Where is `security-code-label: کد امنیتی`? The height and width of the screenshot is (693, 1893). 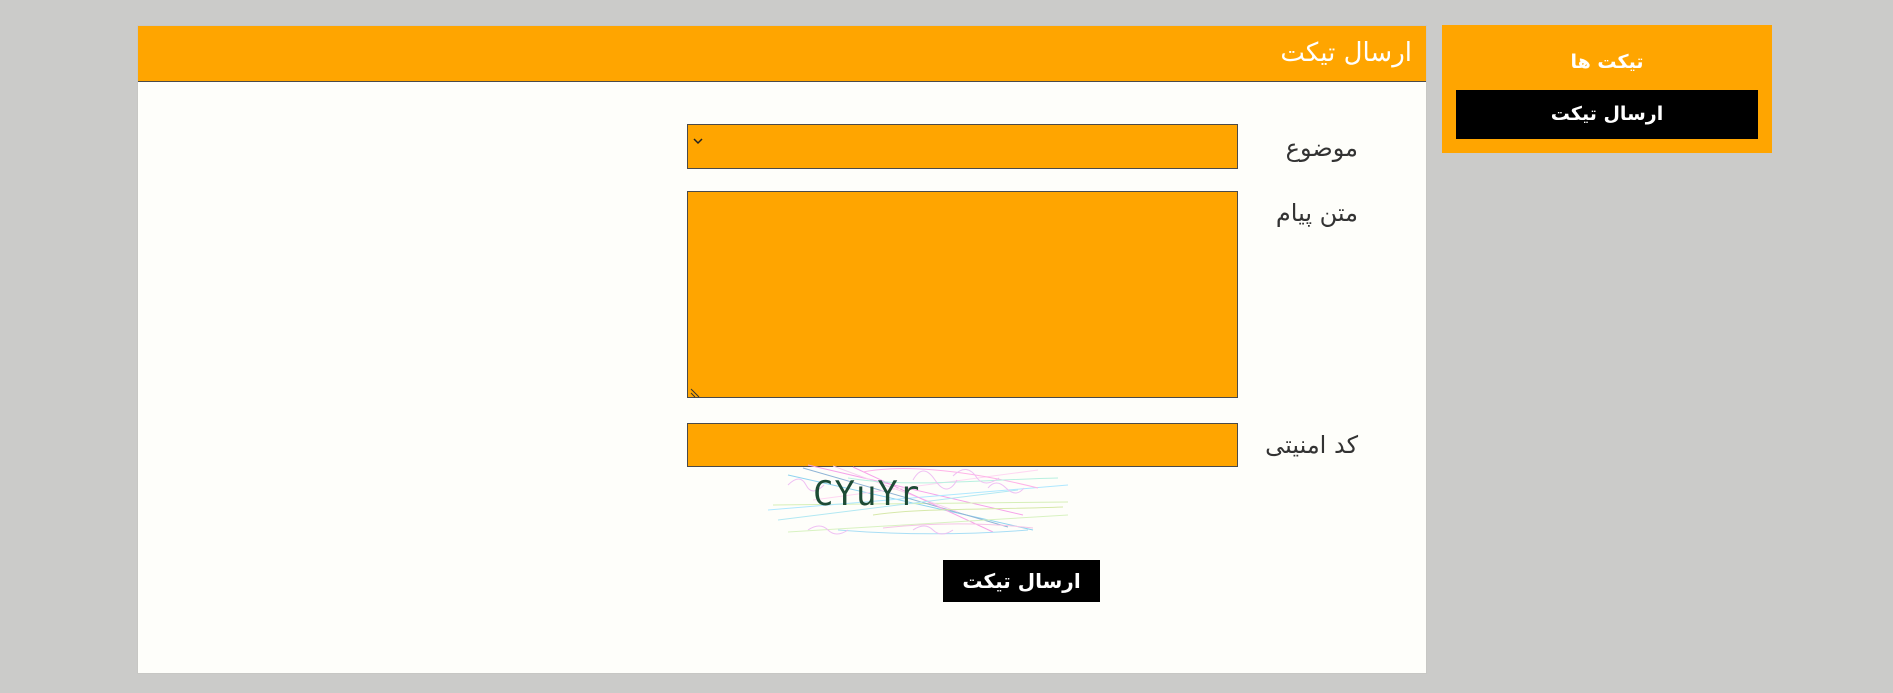 security-code-label: کد امنیتی is located at coordinates (1311, 445).